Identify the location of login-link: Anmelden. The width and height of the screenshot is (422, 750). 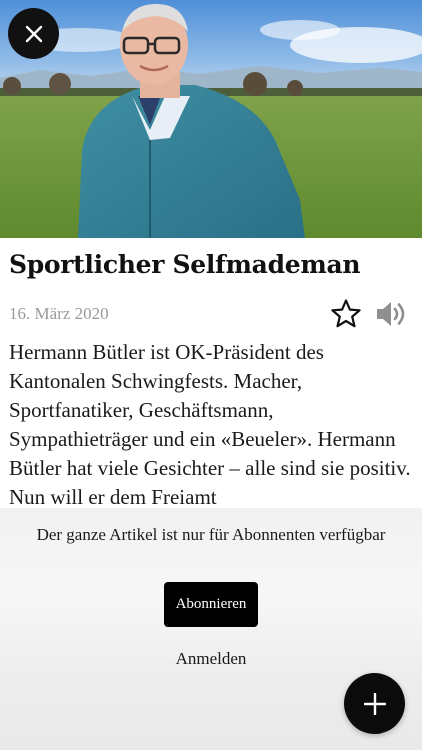
(211, 659).